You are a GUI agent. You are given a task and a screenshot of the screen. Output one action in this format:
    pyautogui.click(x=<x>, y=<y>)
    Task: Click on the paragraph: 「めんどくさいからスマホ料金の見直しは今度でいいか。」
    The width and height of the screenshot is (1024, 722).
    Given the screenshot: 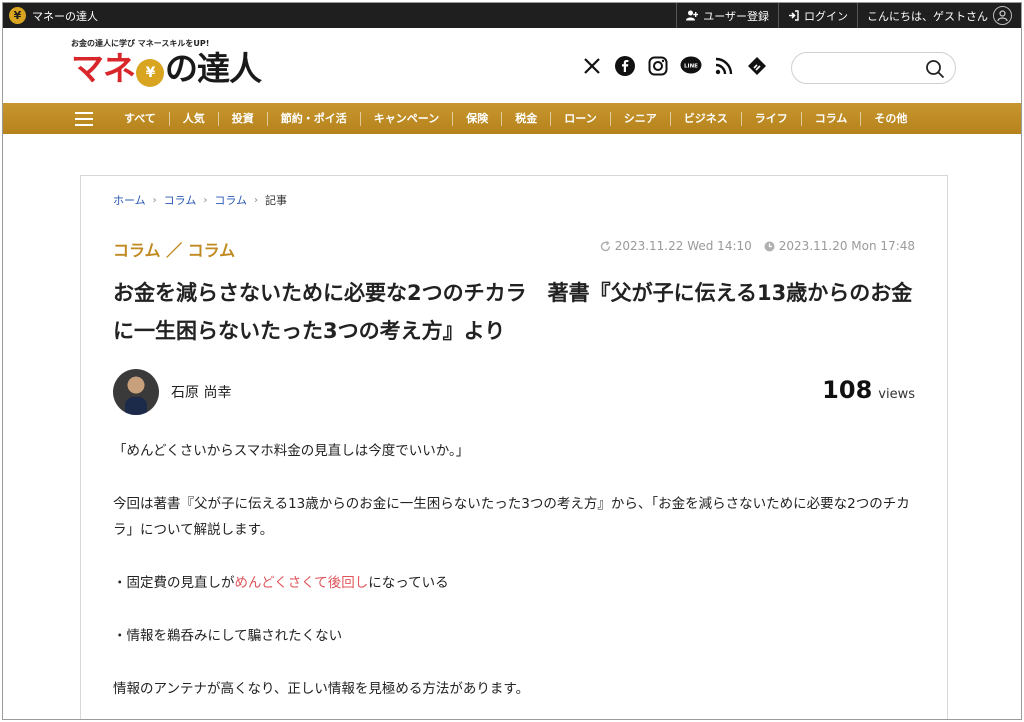 What is the action you would take?
    pyautogui.click(x=291, y=451)
    